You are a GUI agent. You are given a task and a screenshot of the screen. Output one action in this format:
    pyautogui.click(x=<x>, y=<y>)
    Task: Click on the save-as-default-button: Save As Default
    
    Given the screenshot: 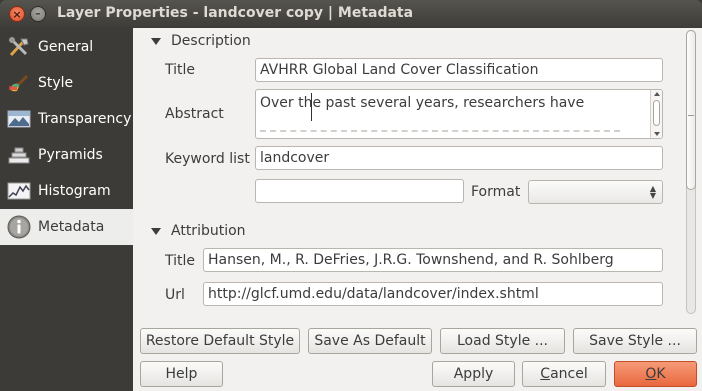 What is the action you would take?
    pyautogui.click(x=370, y=341)
    